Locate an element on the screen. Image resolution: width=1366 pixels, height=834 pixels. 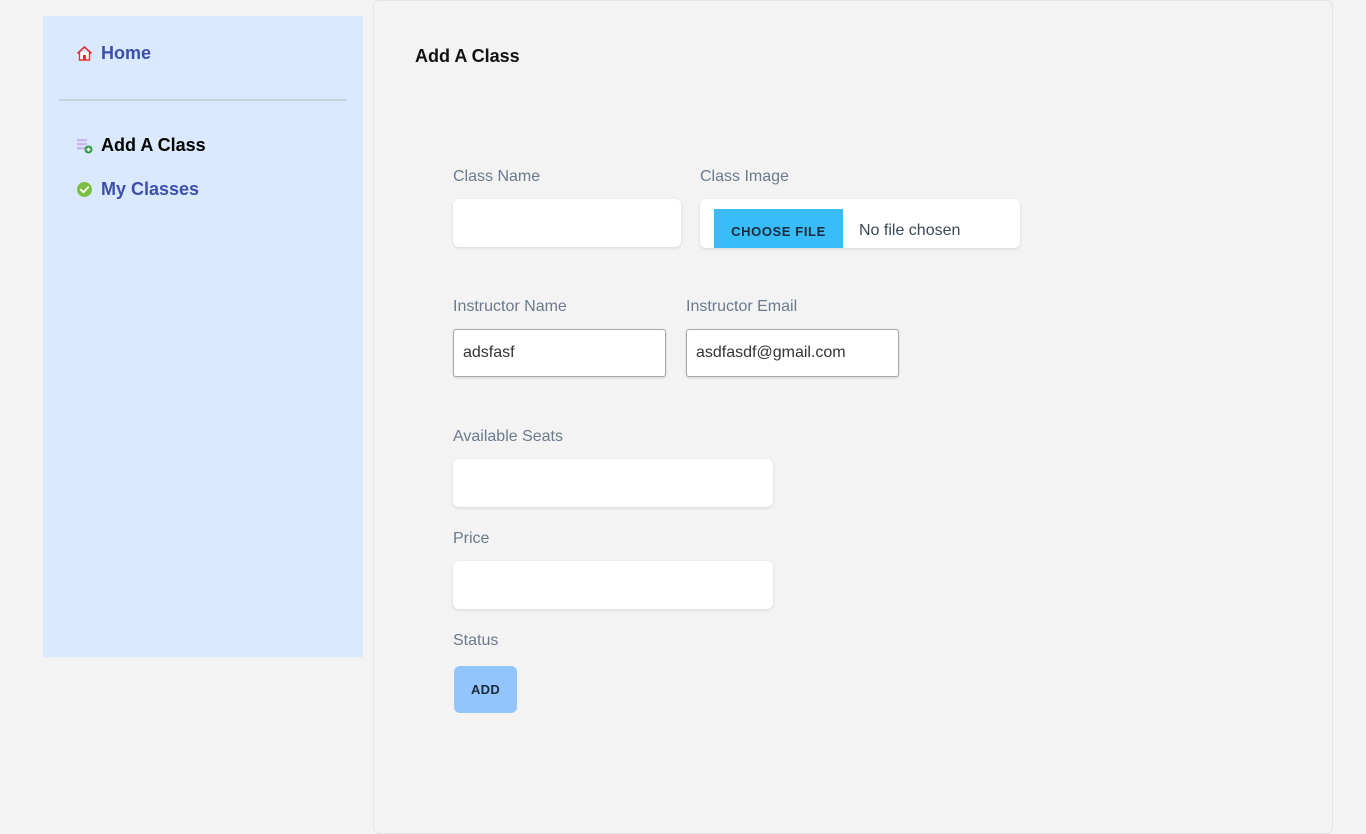
nav-home-link: Home is located at coordinates (113, 53).